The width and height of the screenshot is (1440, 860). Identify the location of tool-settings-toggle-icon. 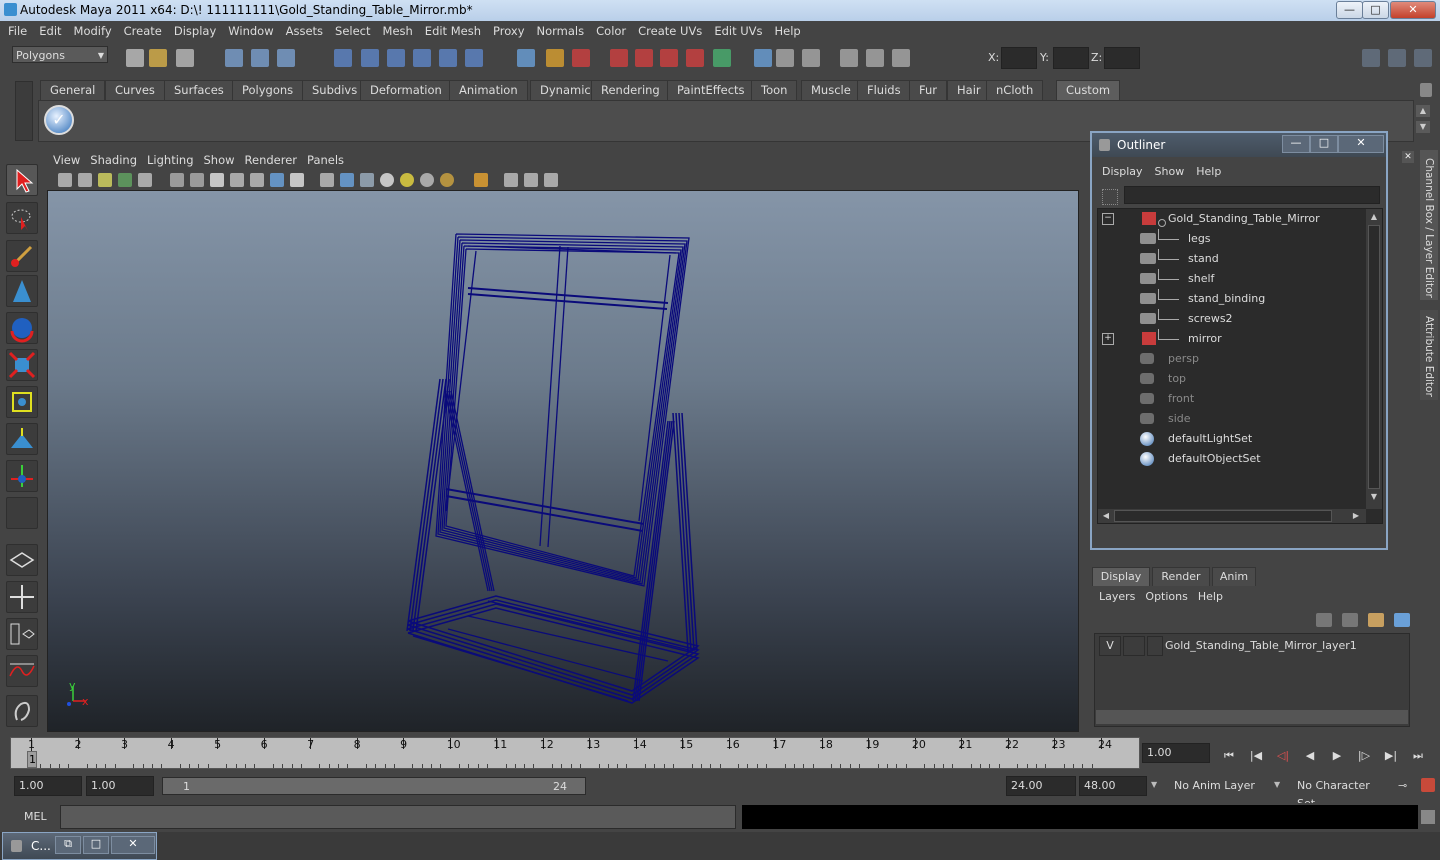
(1397, 58).